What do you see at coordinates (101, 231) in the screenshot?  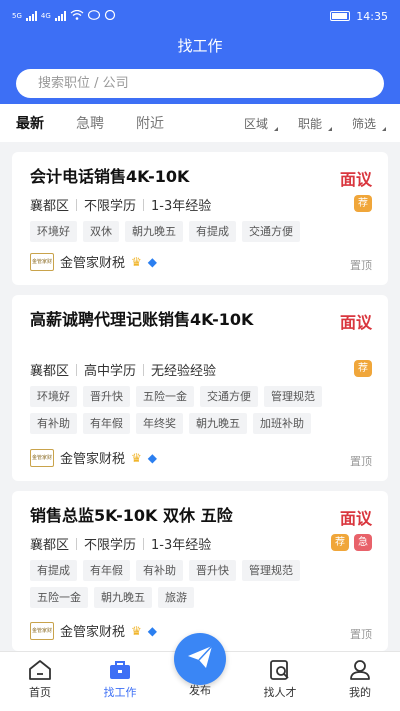 I see `job-tag: 双休` at bounding box center [101, 231].